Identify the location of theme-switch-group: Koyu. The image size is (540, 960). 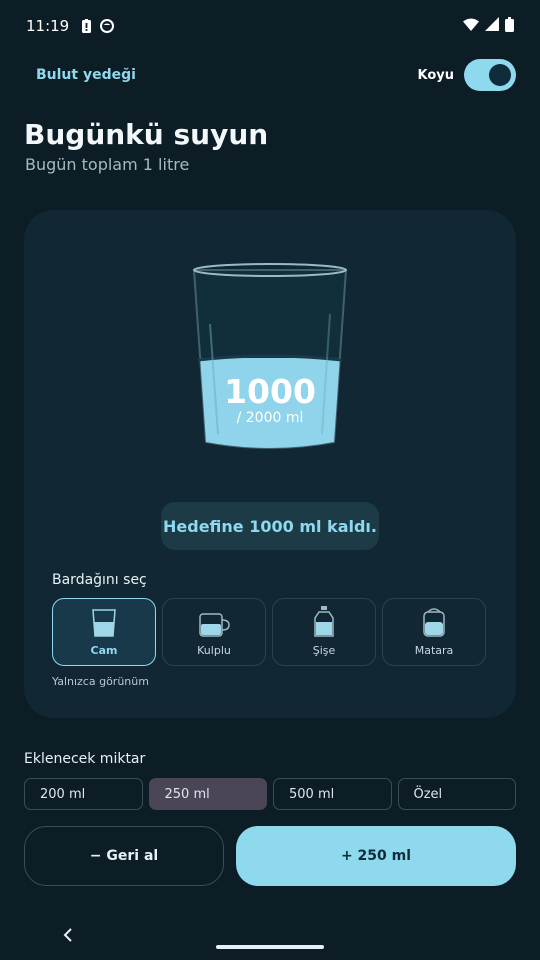
(466, 75).